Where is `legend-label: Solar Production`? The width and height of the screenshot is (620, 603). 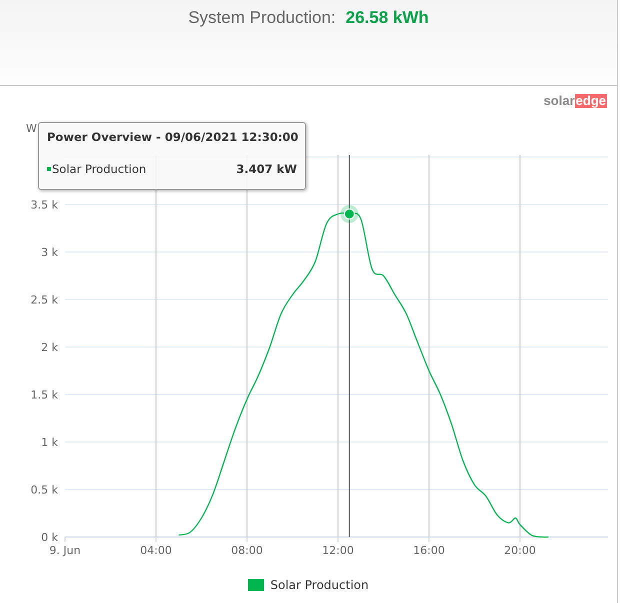 legend-label: Solar Production is located at coordinates (319, 585).